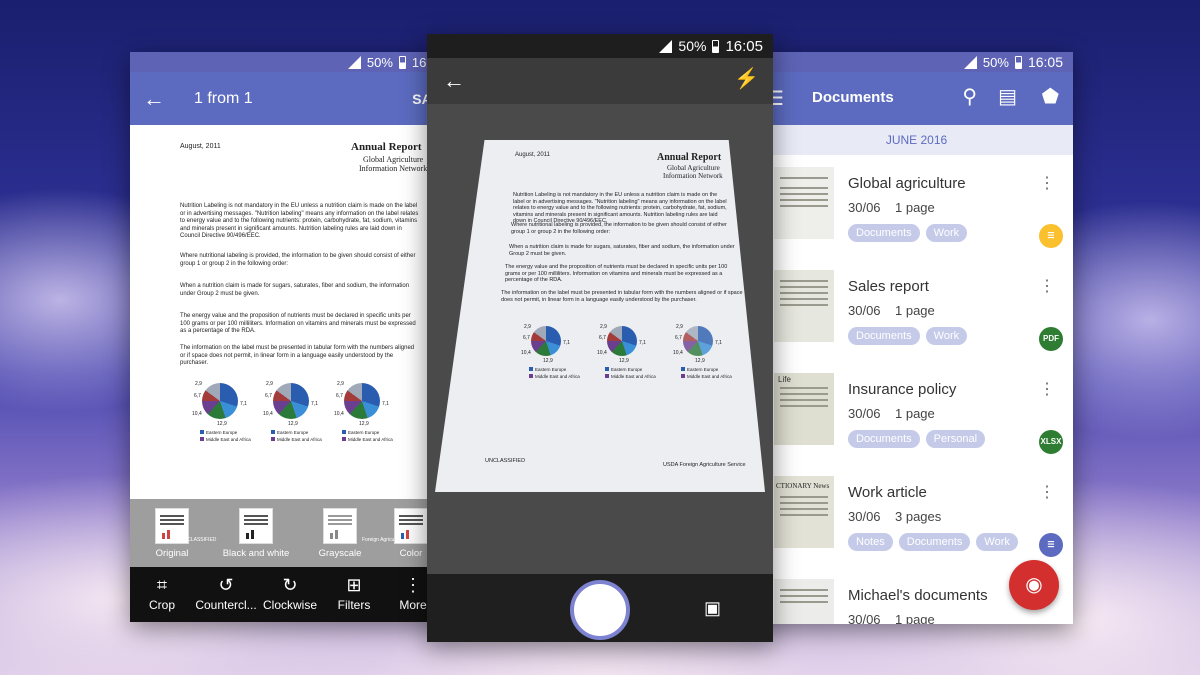 The width and height of the screenshot is (1200, 675). I want to click on rotate-clockwise-button: ↻ Clockwise, so click(290, 594).